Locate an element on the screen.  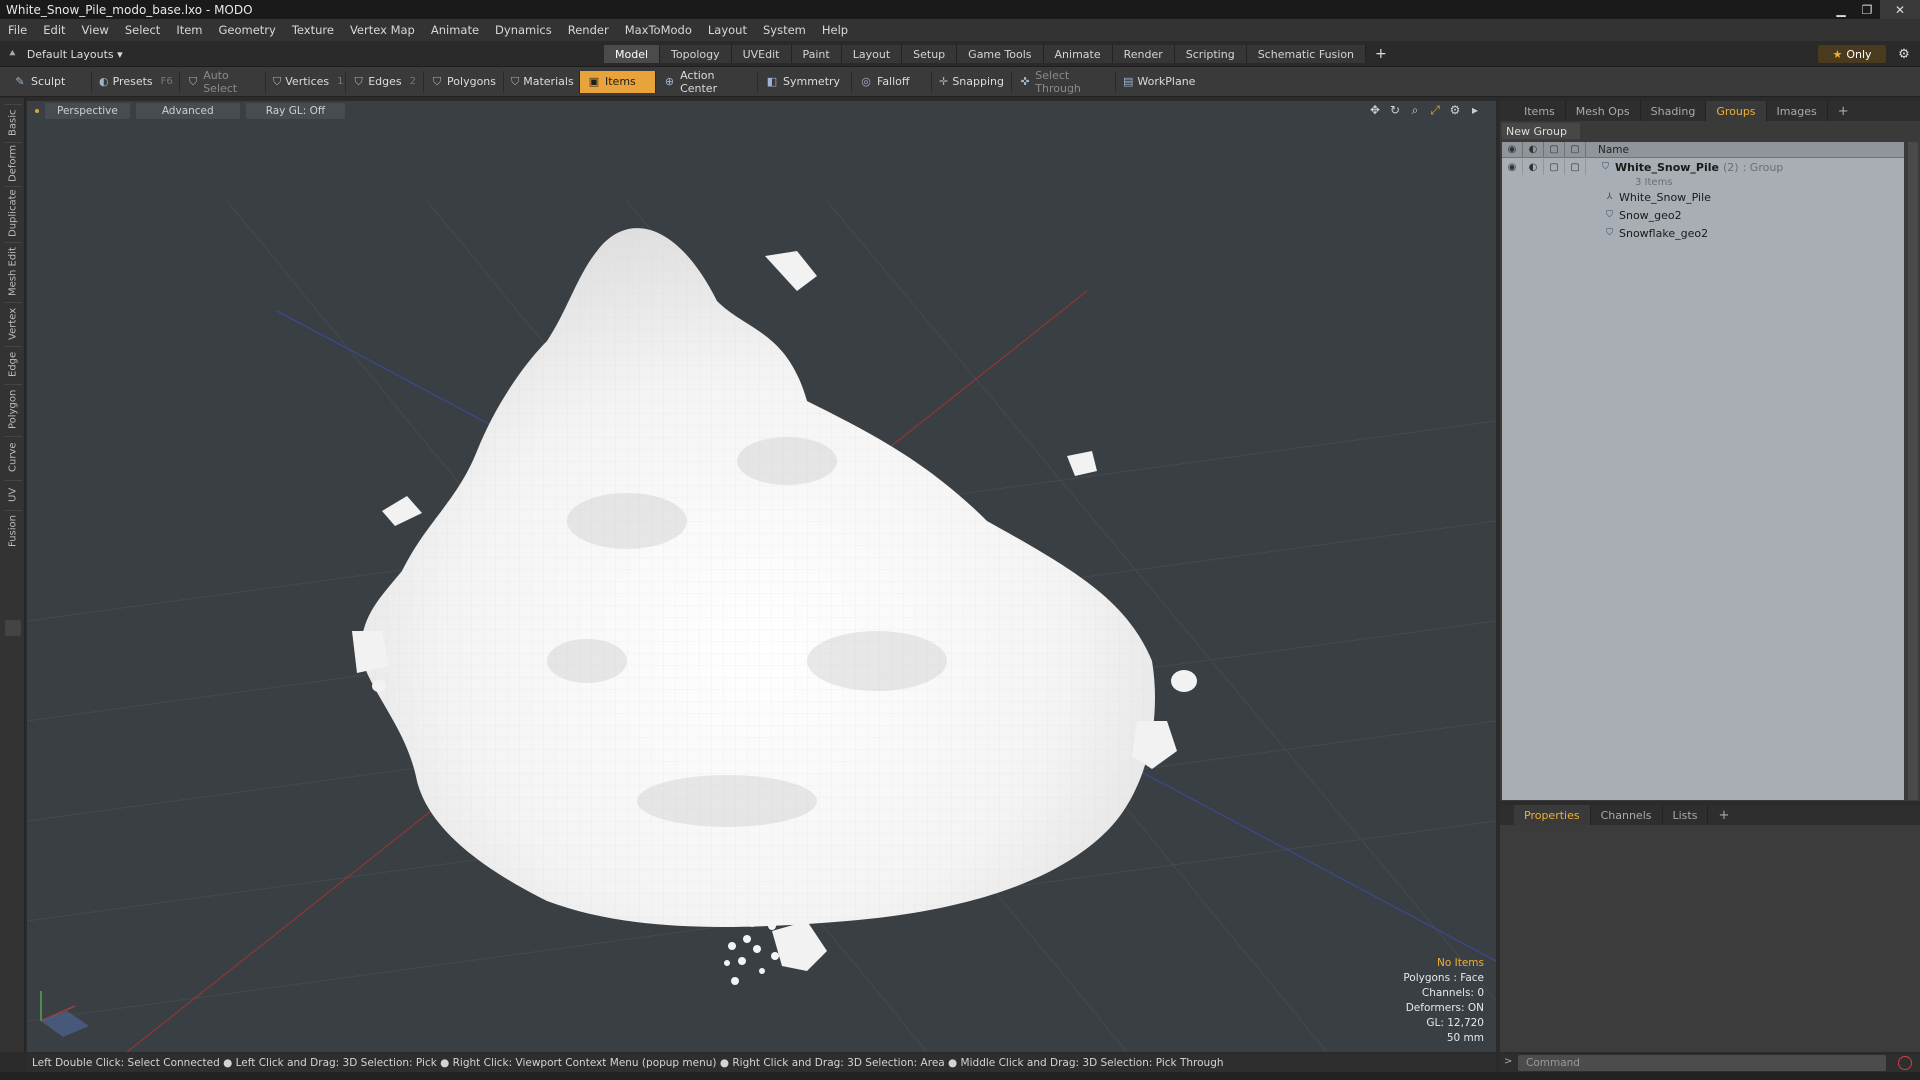
symmetry-button: ◧ Symmetry is located at coordinates (805, 81).